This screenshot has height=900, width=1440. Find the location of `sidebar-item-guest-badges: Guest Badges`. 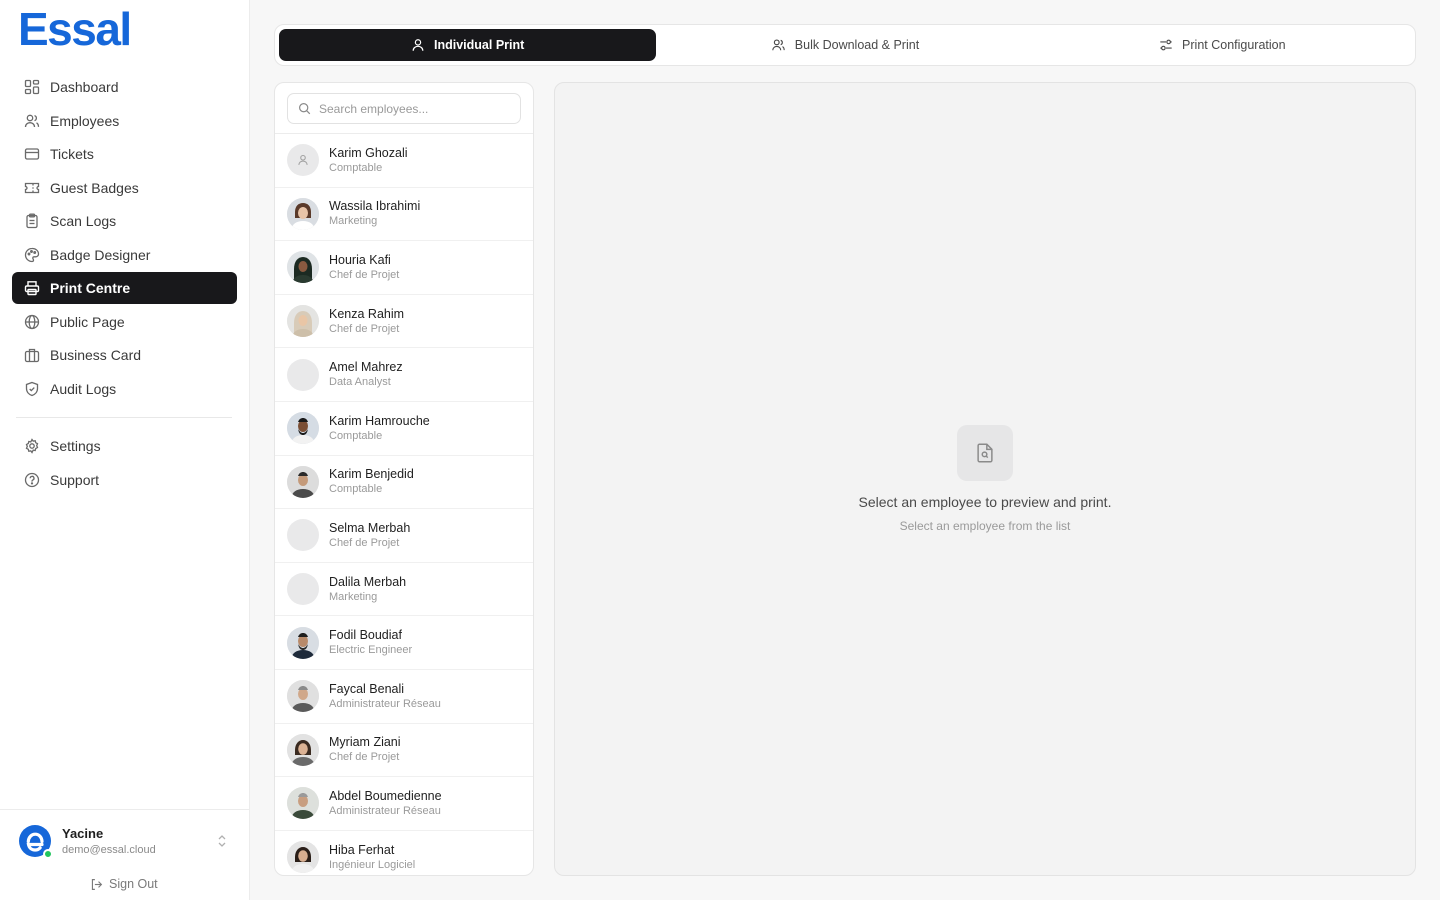

sidebar-item-guest-badges: Guest Badges is located at coordinates (124, 188).